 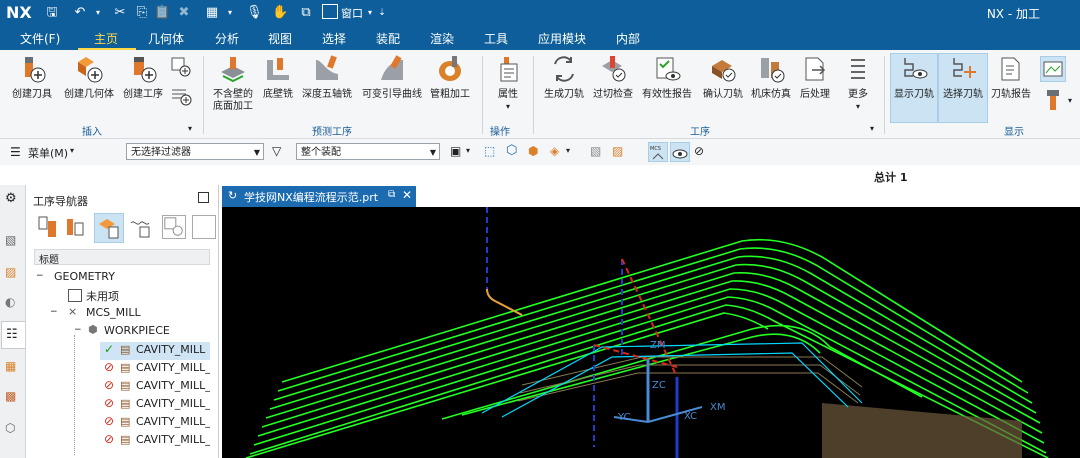 What do you see at coordinates (468, 150) in the screenshot?
I see `select-options-dropdown-icon: ▾` at bounding box center [468, 150].